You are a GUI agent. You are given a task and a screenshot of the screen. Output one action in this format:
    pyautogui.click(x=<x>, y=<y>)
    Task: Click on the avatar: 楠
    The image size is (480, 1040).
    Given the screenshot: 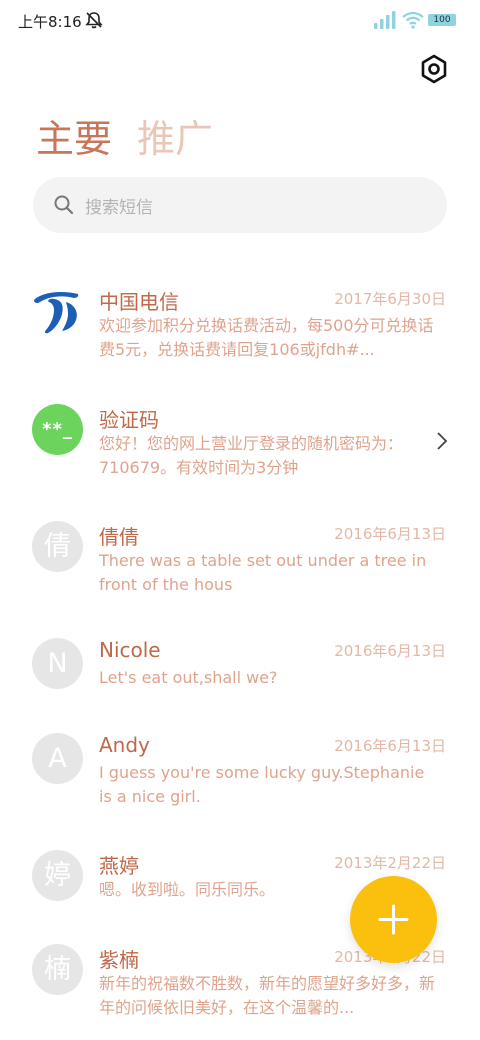 What is the action you would take?
    pyautogui.click(x=57, y=969)
    